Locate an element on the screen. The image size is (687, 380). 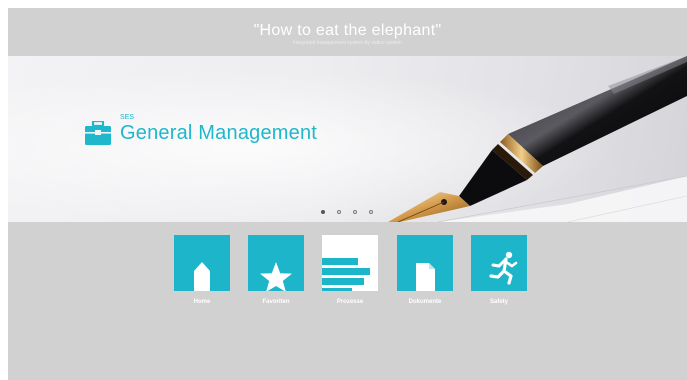
tile-safety is located at coordinates (499, 263).